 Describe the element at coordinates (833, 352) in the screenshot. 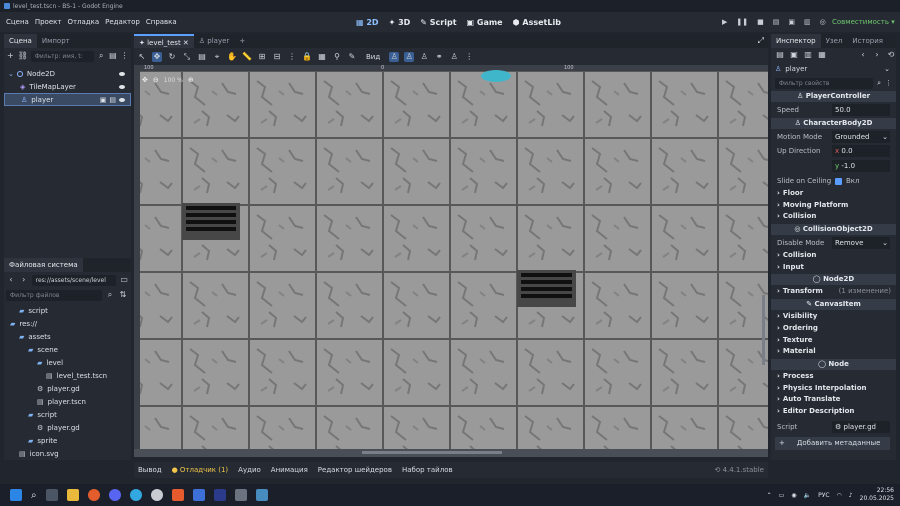

I see `property-group: › Material` at that location.